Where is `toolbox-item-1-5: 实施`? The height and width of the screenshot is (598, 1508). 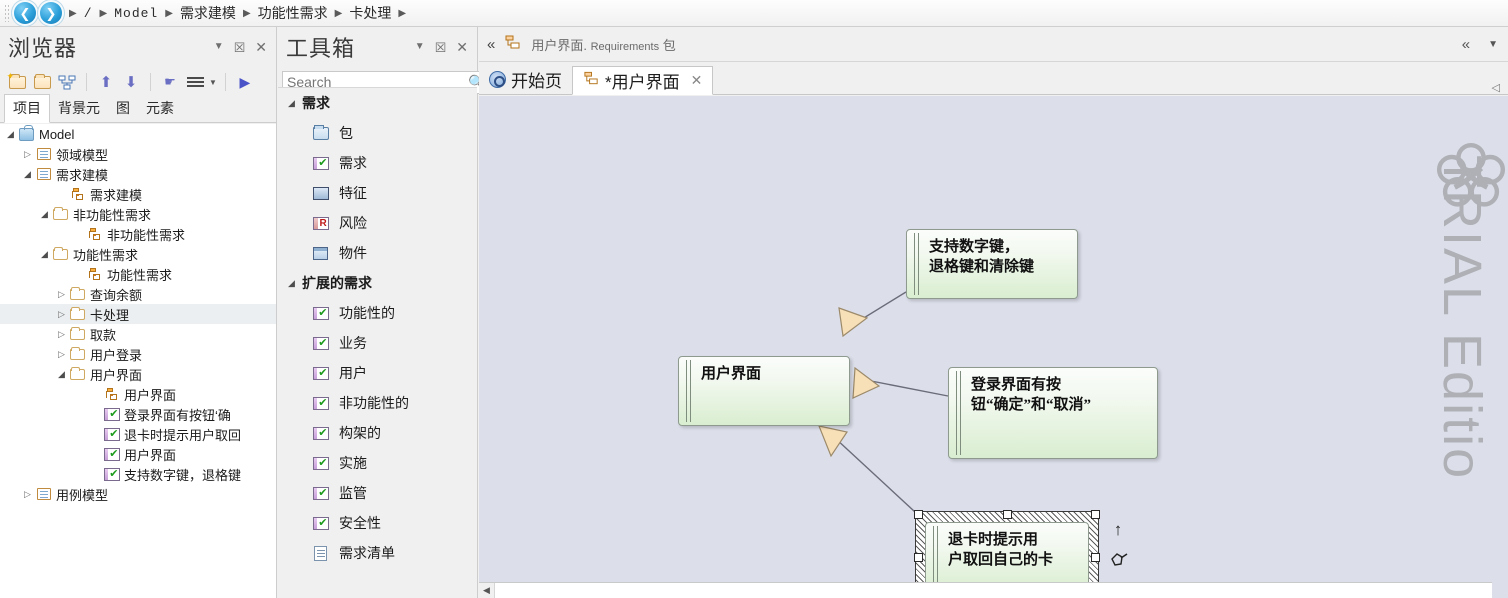 toolbox-item-1-5: 实施 is located at coordinates (377, 463).